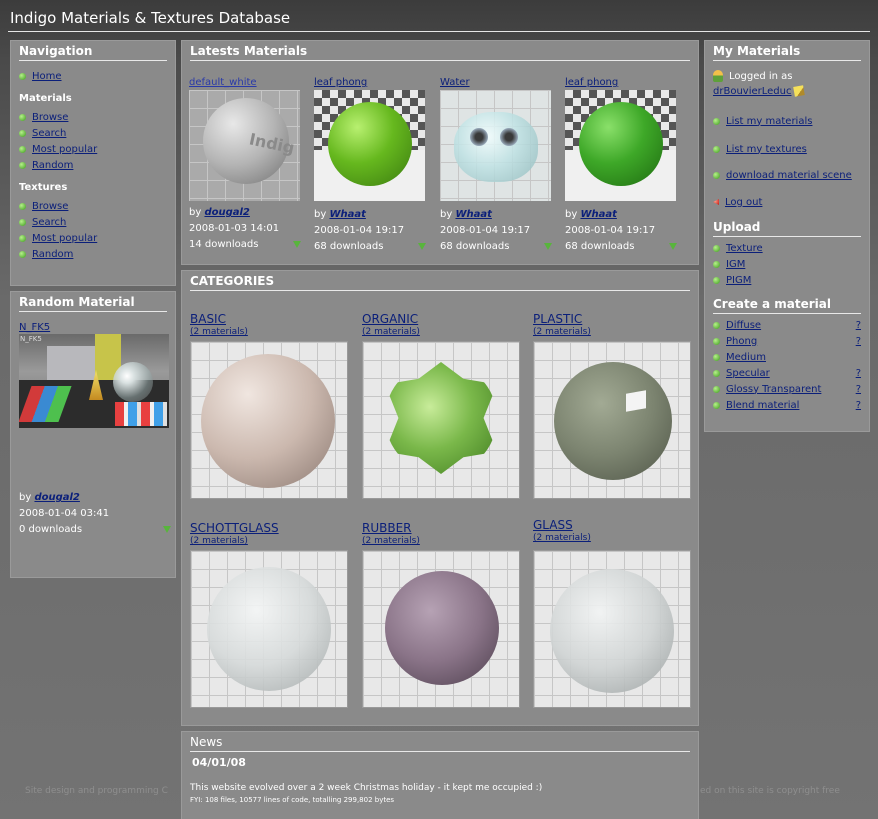 The height and width of the screenshot is (819, 878). I want to click on latest-material-meta: by dougal2 2008-01-03 14:01 14 downloads, so click(245, 229).